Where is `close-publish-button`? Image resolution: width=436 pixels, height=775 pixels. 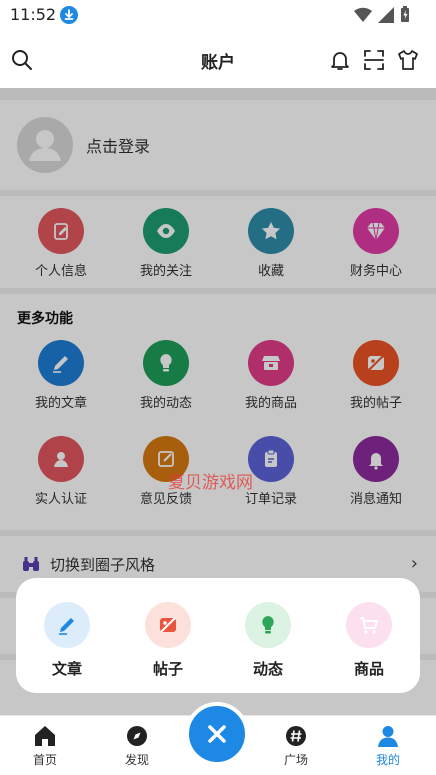 close-publish-button is located at coordinates (217, 734).